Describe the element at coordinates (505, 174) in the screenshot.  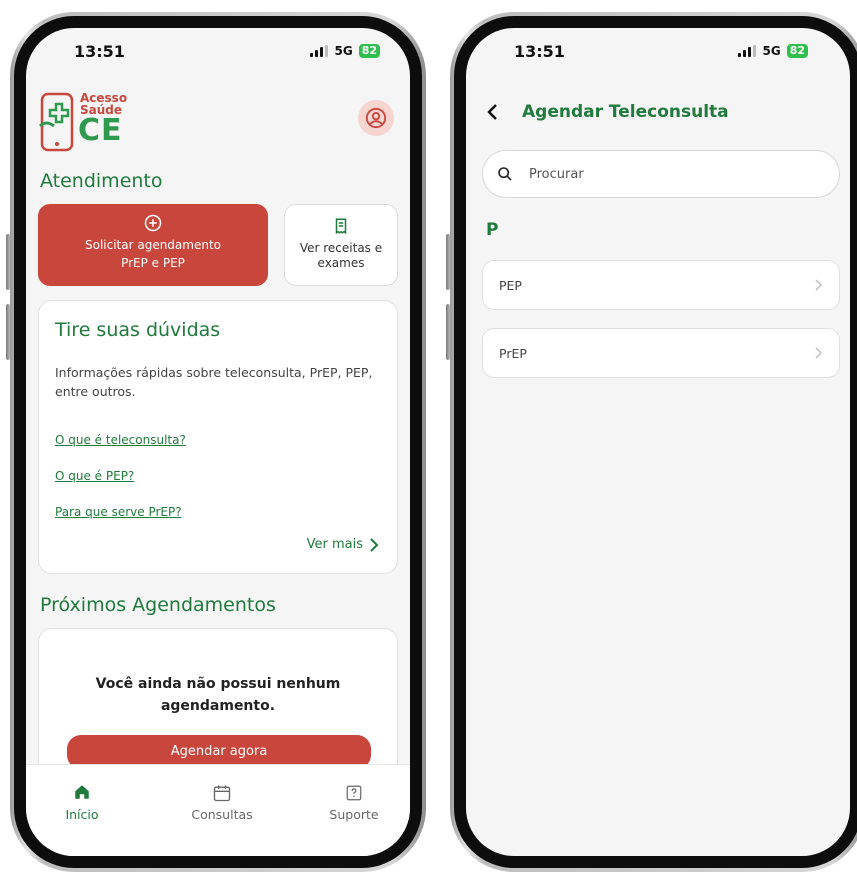
I see `search-icon` at that location.